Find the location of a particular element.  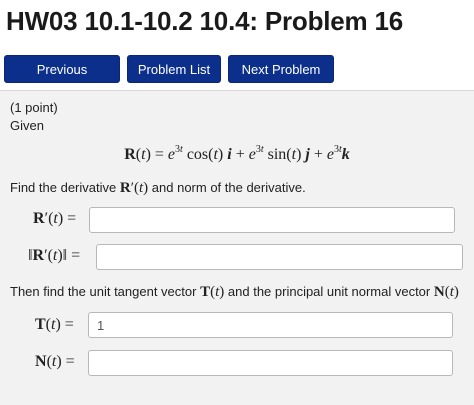

derivative-input is located at coordinates (272, 220).